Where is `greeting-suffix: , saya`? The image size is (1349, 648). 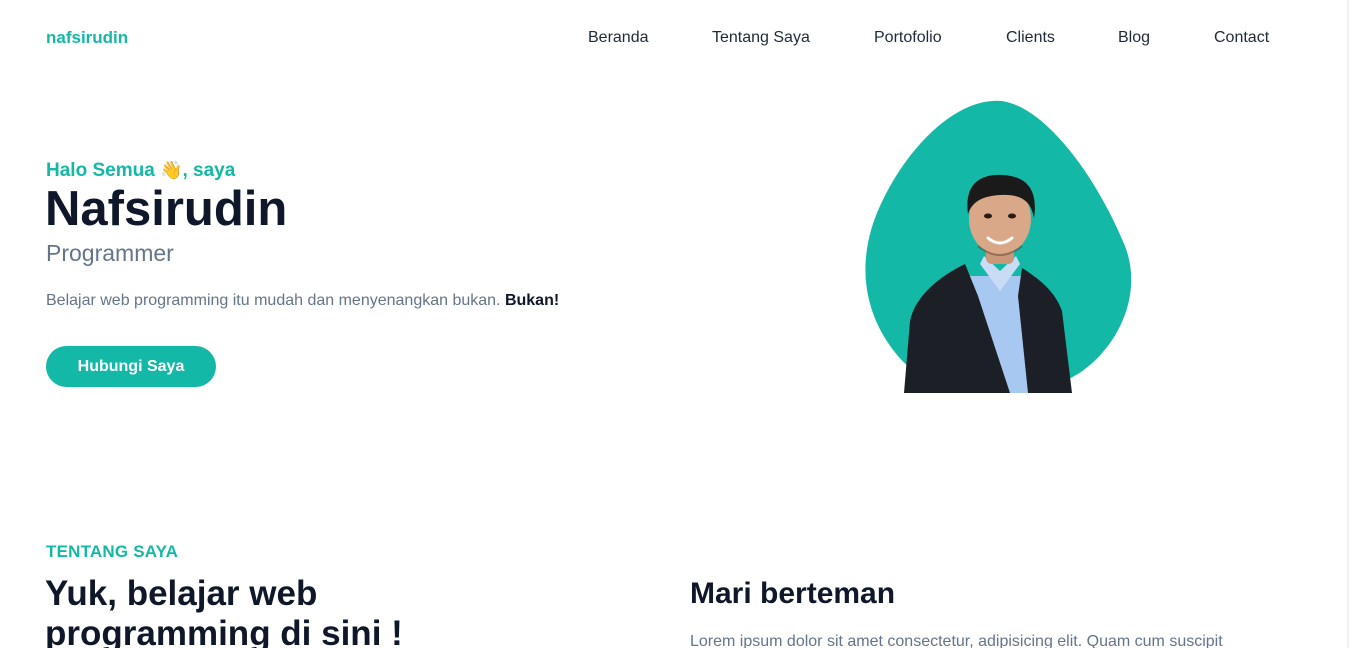 greeting-suffix: , saya is located at coordinates (209, 170).